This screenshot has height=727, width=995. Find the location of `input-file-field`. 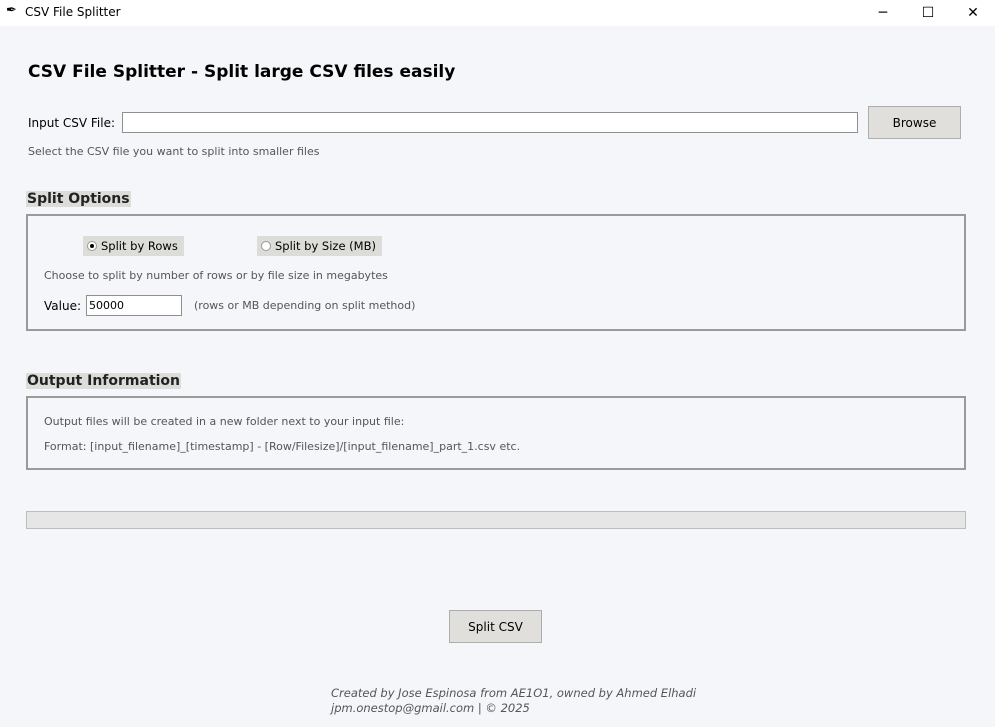

input-file-field is located at coordinates (490, 122).